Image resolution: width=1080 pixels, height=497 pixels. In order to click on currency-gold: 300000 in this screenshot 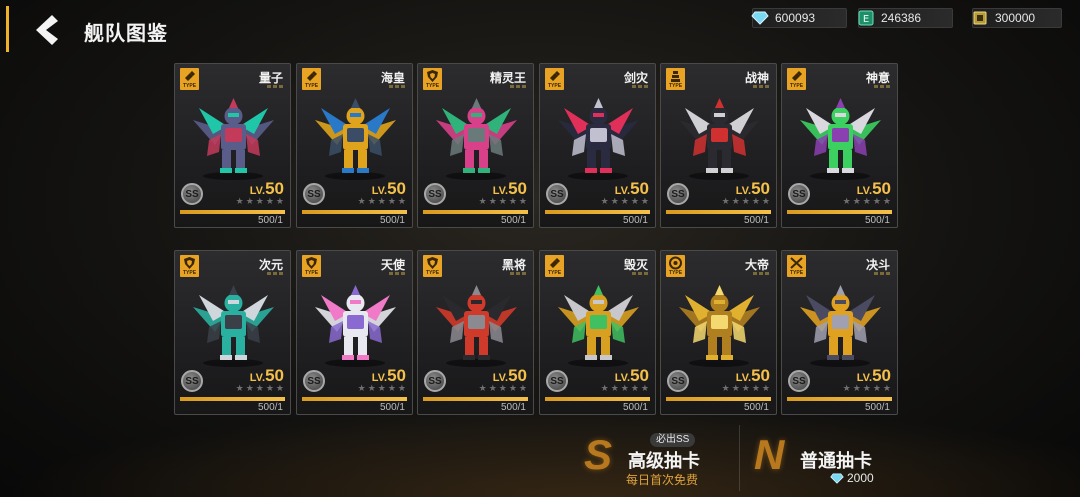, I will do `click(1017, 18)`.